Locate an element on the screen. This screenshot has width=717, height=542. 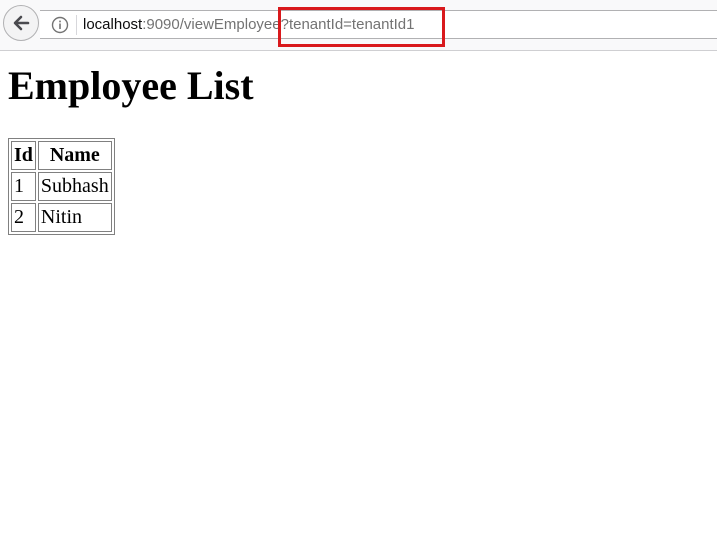
employee-table: Id Name 1 Subhash 2 Nitin is located at coordinates (61, 186).